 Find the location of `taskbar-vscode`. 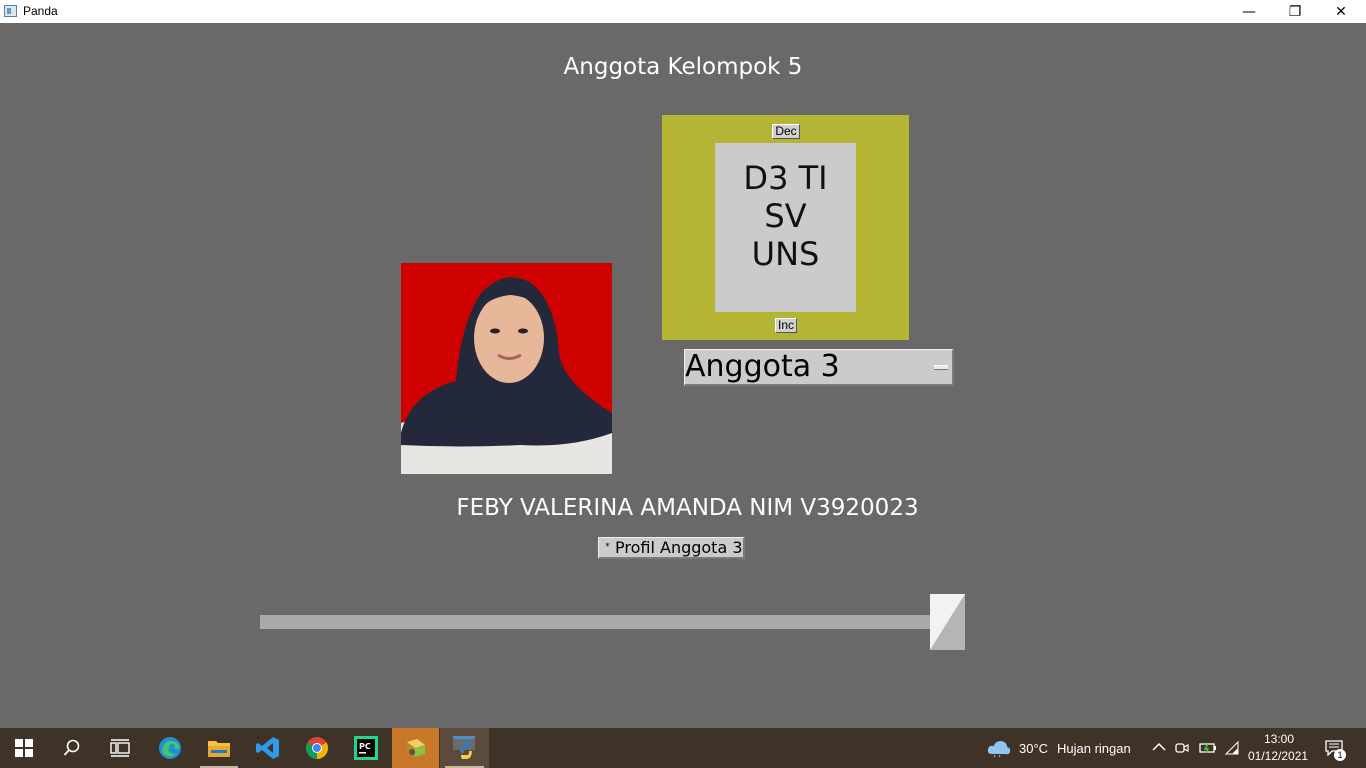

taskbar-vscode is located at coordinates (268, 748).